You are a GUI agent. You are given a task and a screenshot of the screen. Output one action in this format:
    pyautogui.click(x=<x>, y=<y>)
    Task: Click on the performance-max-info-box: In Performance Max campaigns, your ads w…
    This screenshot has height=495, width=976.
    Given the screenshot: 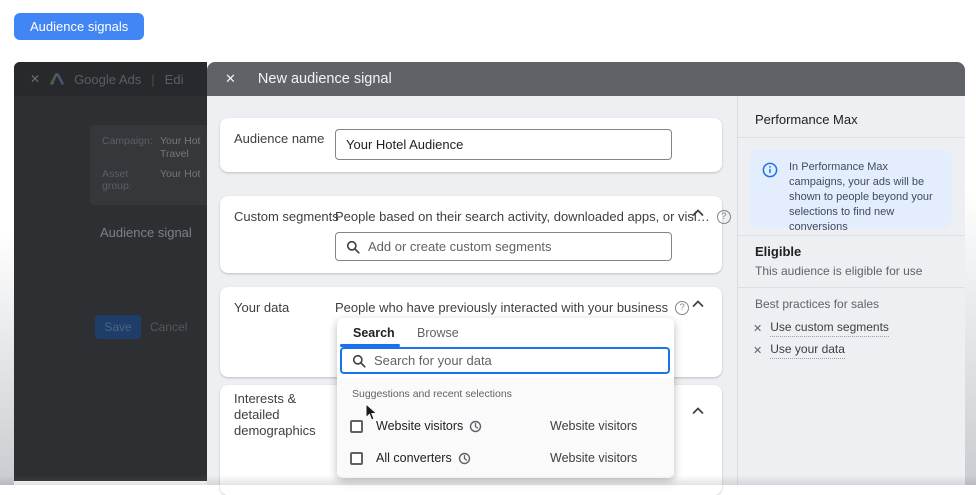 What is the action you would take?
    pyautogui.click(x=850, y=191)
    